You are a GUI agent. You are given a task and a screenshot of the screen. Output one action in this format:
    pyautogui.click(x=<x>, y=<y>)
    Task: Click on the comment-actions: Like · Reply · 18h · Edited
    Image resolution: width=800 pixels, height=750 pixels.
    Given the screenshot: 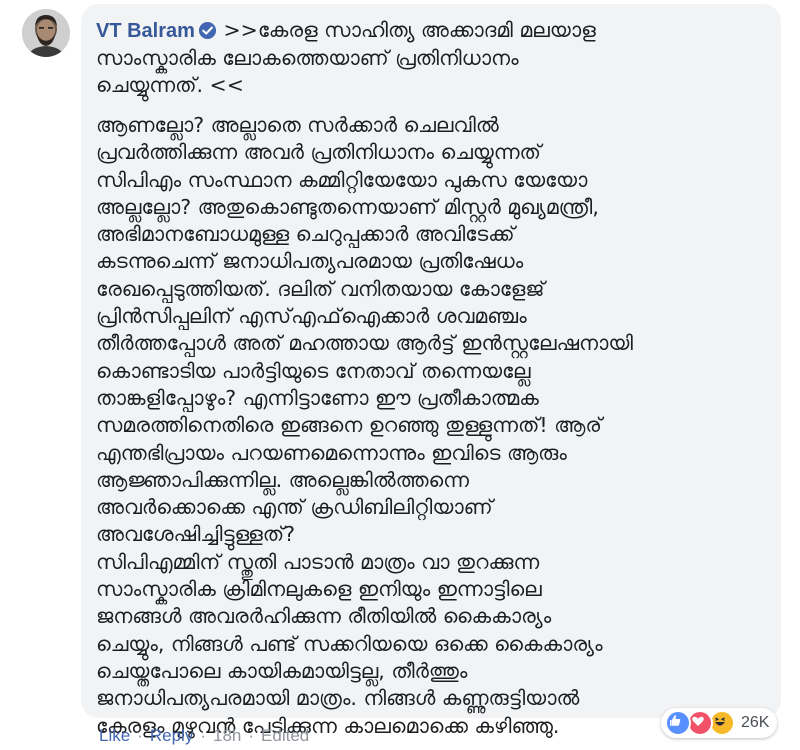 What is the action you would take?
    pyautogui.click(x=204, y=736)
    